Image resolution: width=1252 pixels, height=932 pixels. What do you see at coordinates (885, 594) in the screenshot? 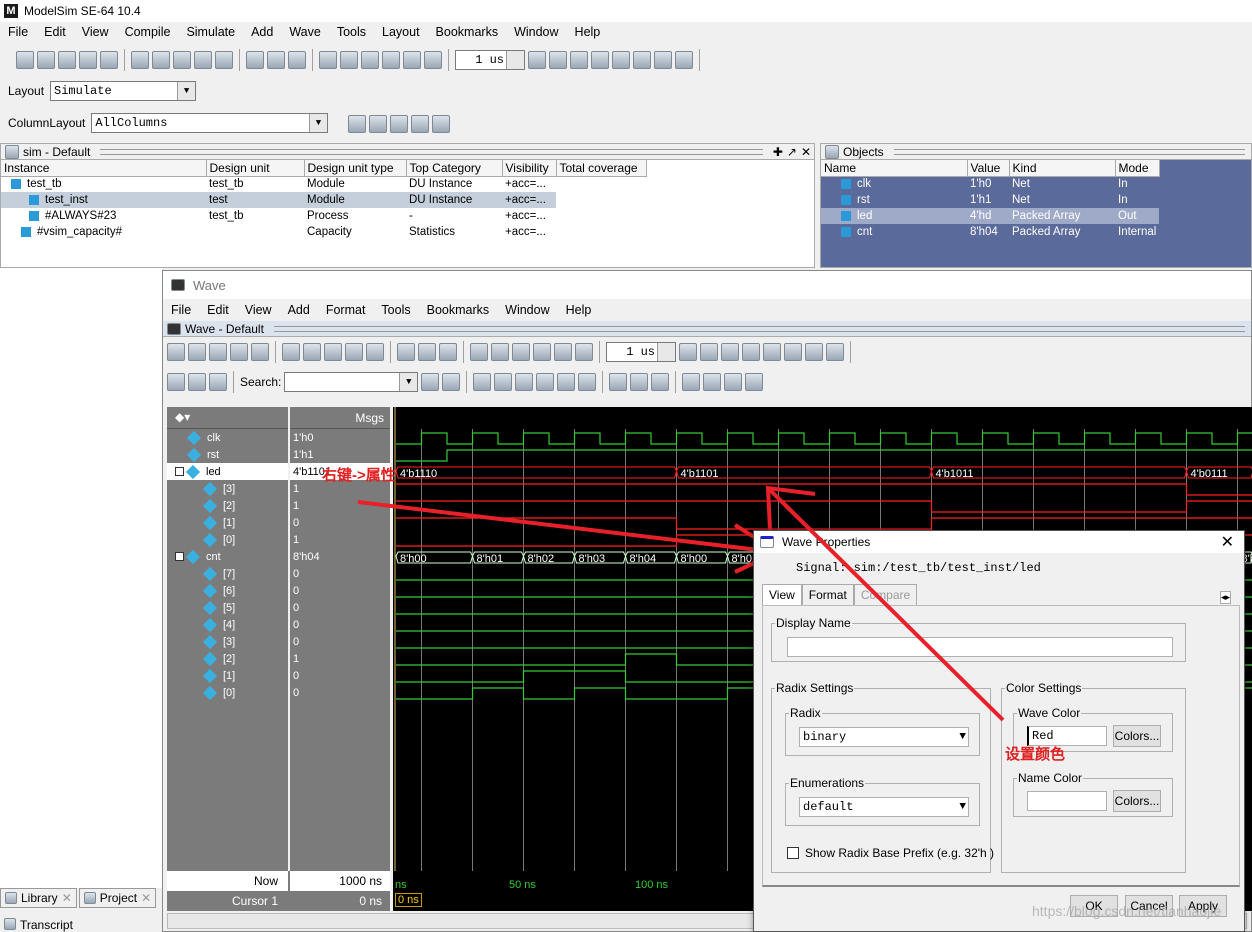
I see `tab-compare: Compare` at bounding box center [885, 594].